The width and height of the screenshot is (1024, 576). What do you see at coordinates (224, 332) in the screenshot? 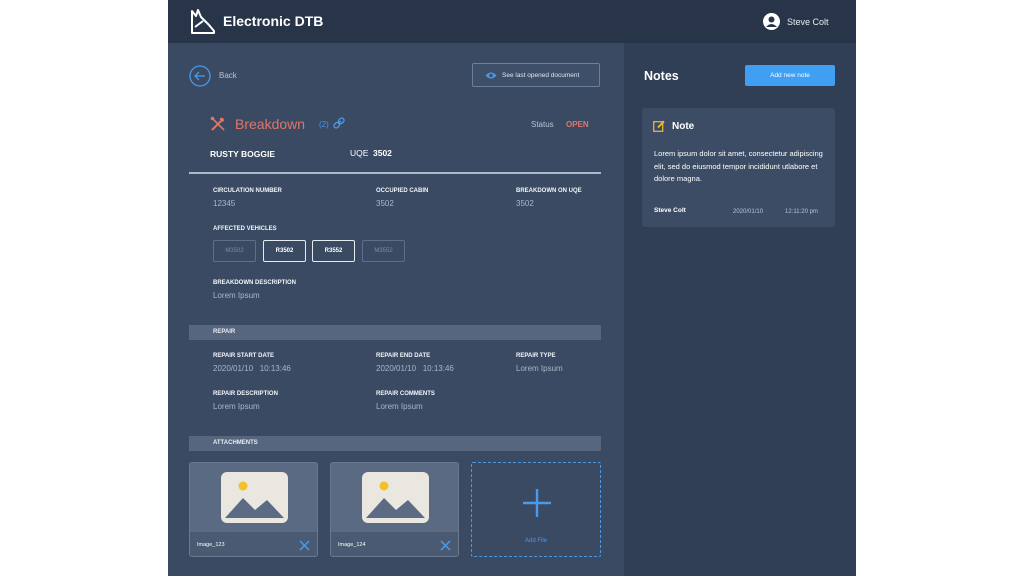
I see `repair-section-title: REPAIR` at bounding box center [224, 332].